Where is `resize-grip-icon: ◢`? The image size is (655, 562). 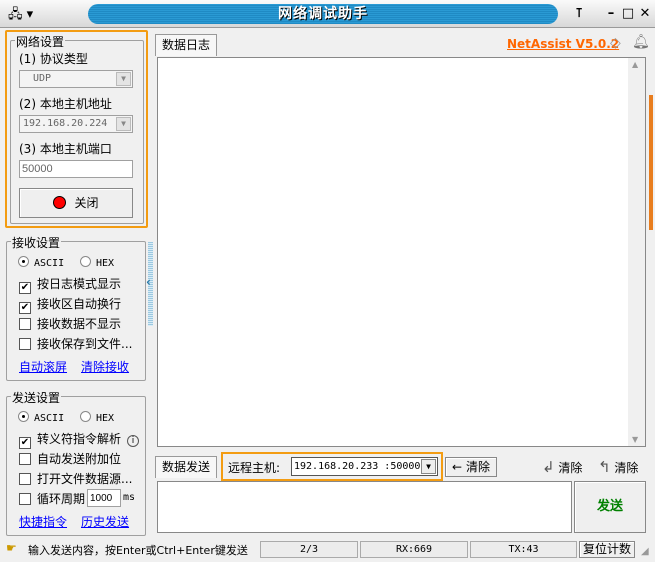
resize-grip-icon: ◢ is located at coordinates (645, 551).